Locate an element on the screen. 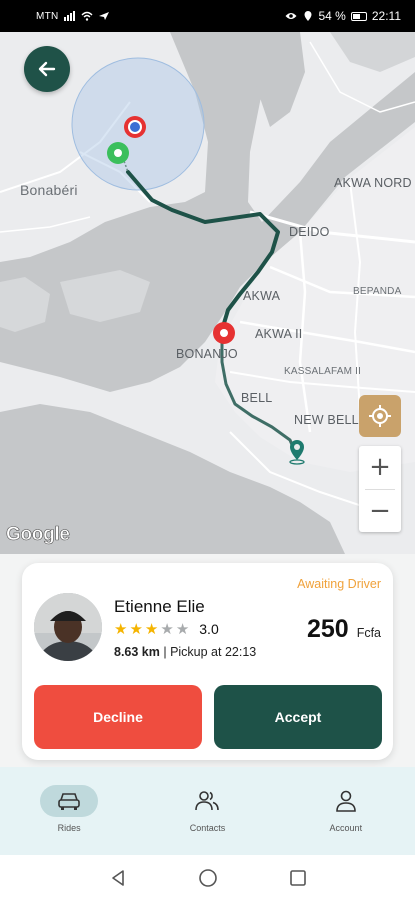  pickup-time: | Pickup at 22:13 is located at coordinates (208, 652).